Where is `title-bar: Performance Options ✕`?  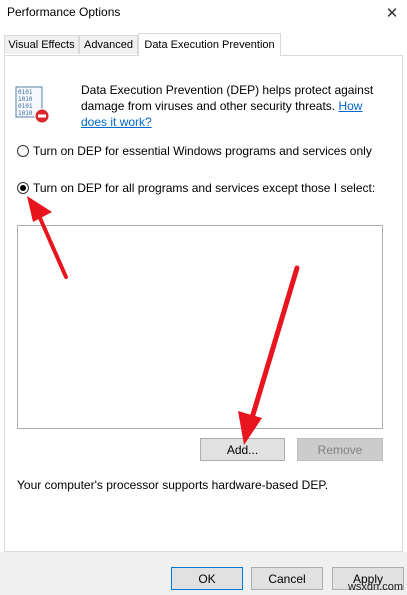 title-bar: Performance Options ✕ is located at coordinates (203, 13).